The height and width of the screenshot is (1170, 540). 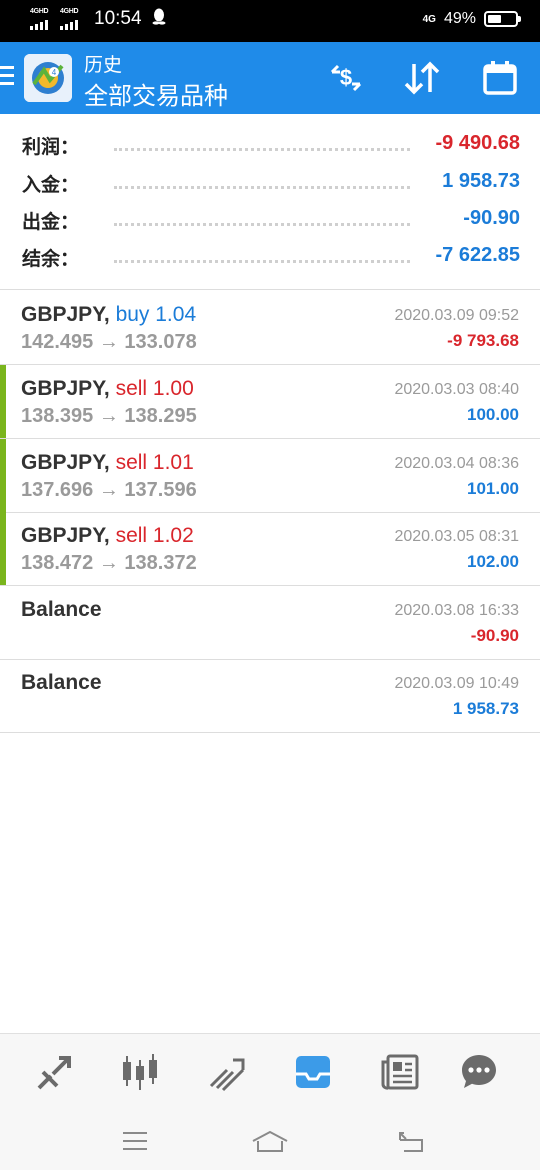 I want to click on page-title: 历史, so click(x=103, y=65).